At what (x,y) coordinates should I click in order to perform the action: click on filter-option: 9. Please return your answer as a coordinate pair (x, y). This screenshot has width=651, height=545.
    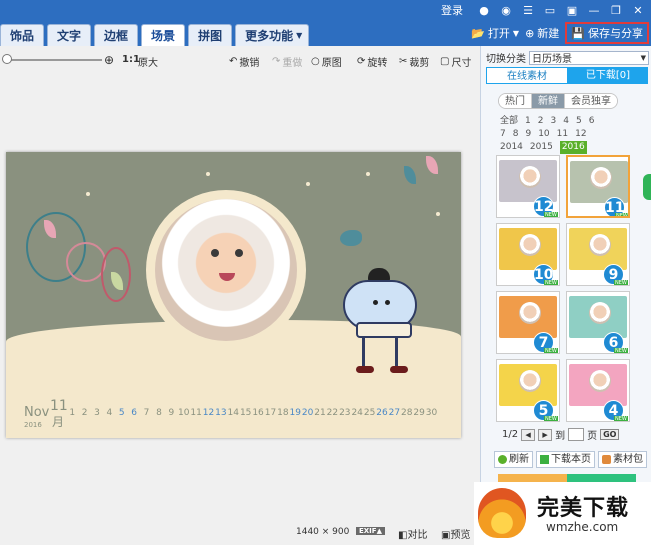
    Looking at the image, I should click on (528, 134).